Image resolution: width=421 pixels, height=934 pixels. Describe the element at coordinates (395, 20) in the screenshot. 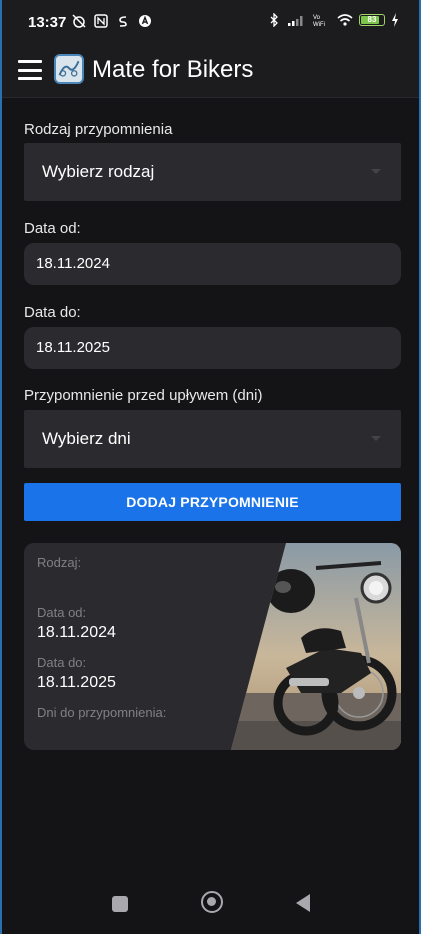

I see `charging-icon` at that location.